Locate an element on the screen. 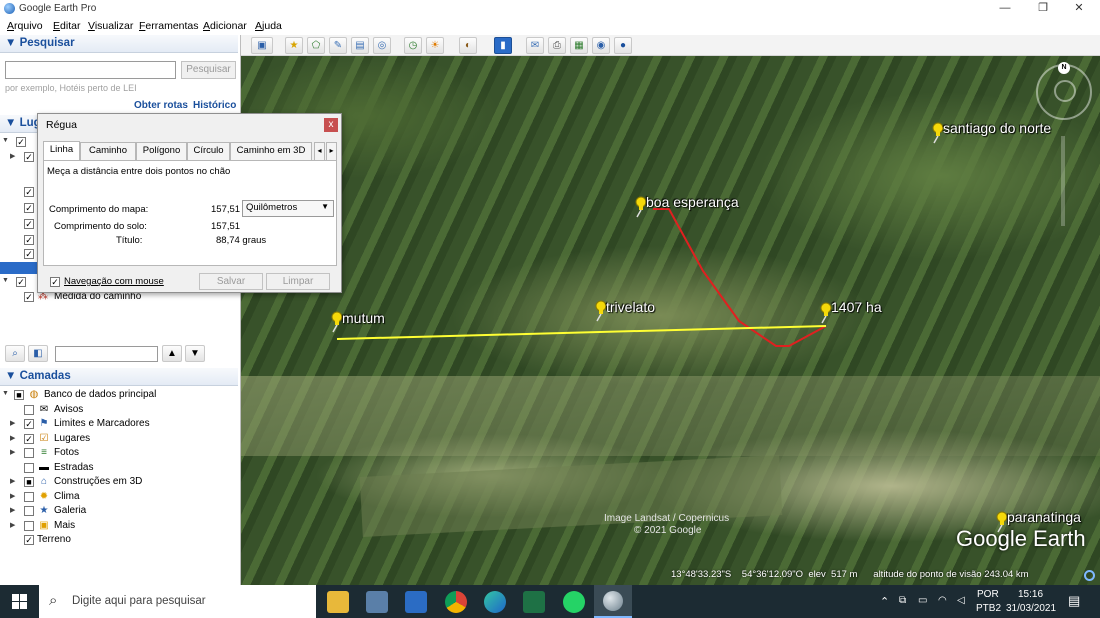 Image resolution: width=1100 pixels, height=618 pixels. history-link: Histórico is located at coordinates (214, 105).